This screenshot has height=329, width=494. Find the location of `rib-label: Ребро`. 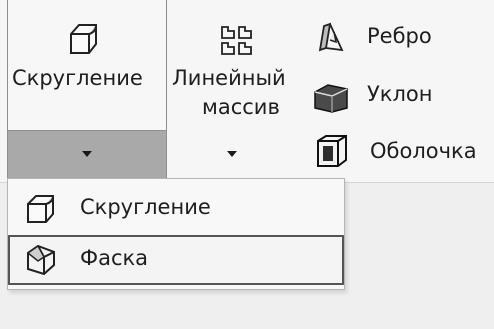

rib-label: Ребро is located at coordinates (399, 36).